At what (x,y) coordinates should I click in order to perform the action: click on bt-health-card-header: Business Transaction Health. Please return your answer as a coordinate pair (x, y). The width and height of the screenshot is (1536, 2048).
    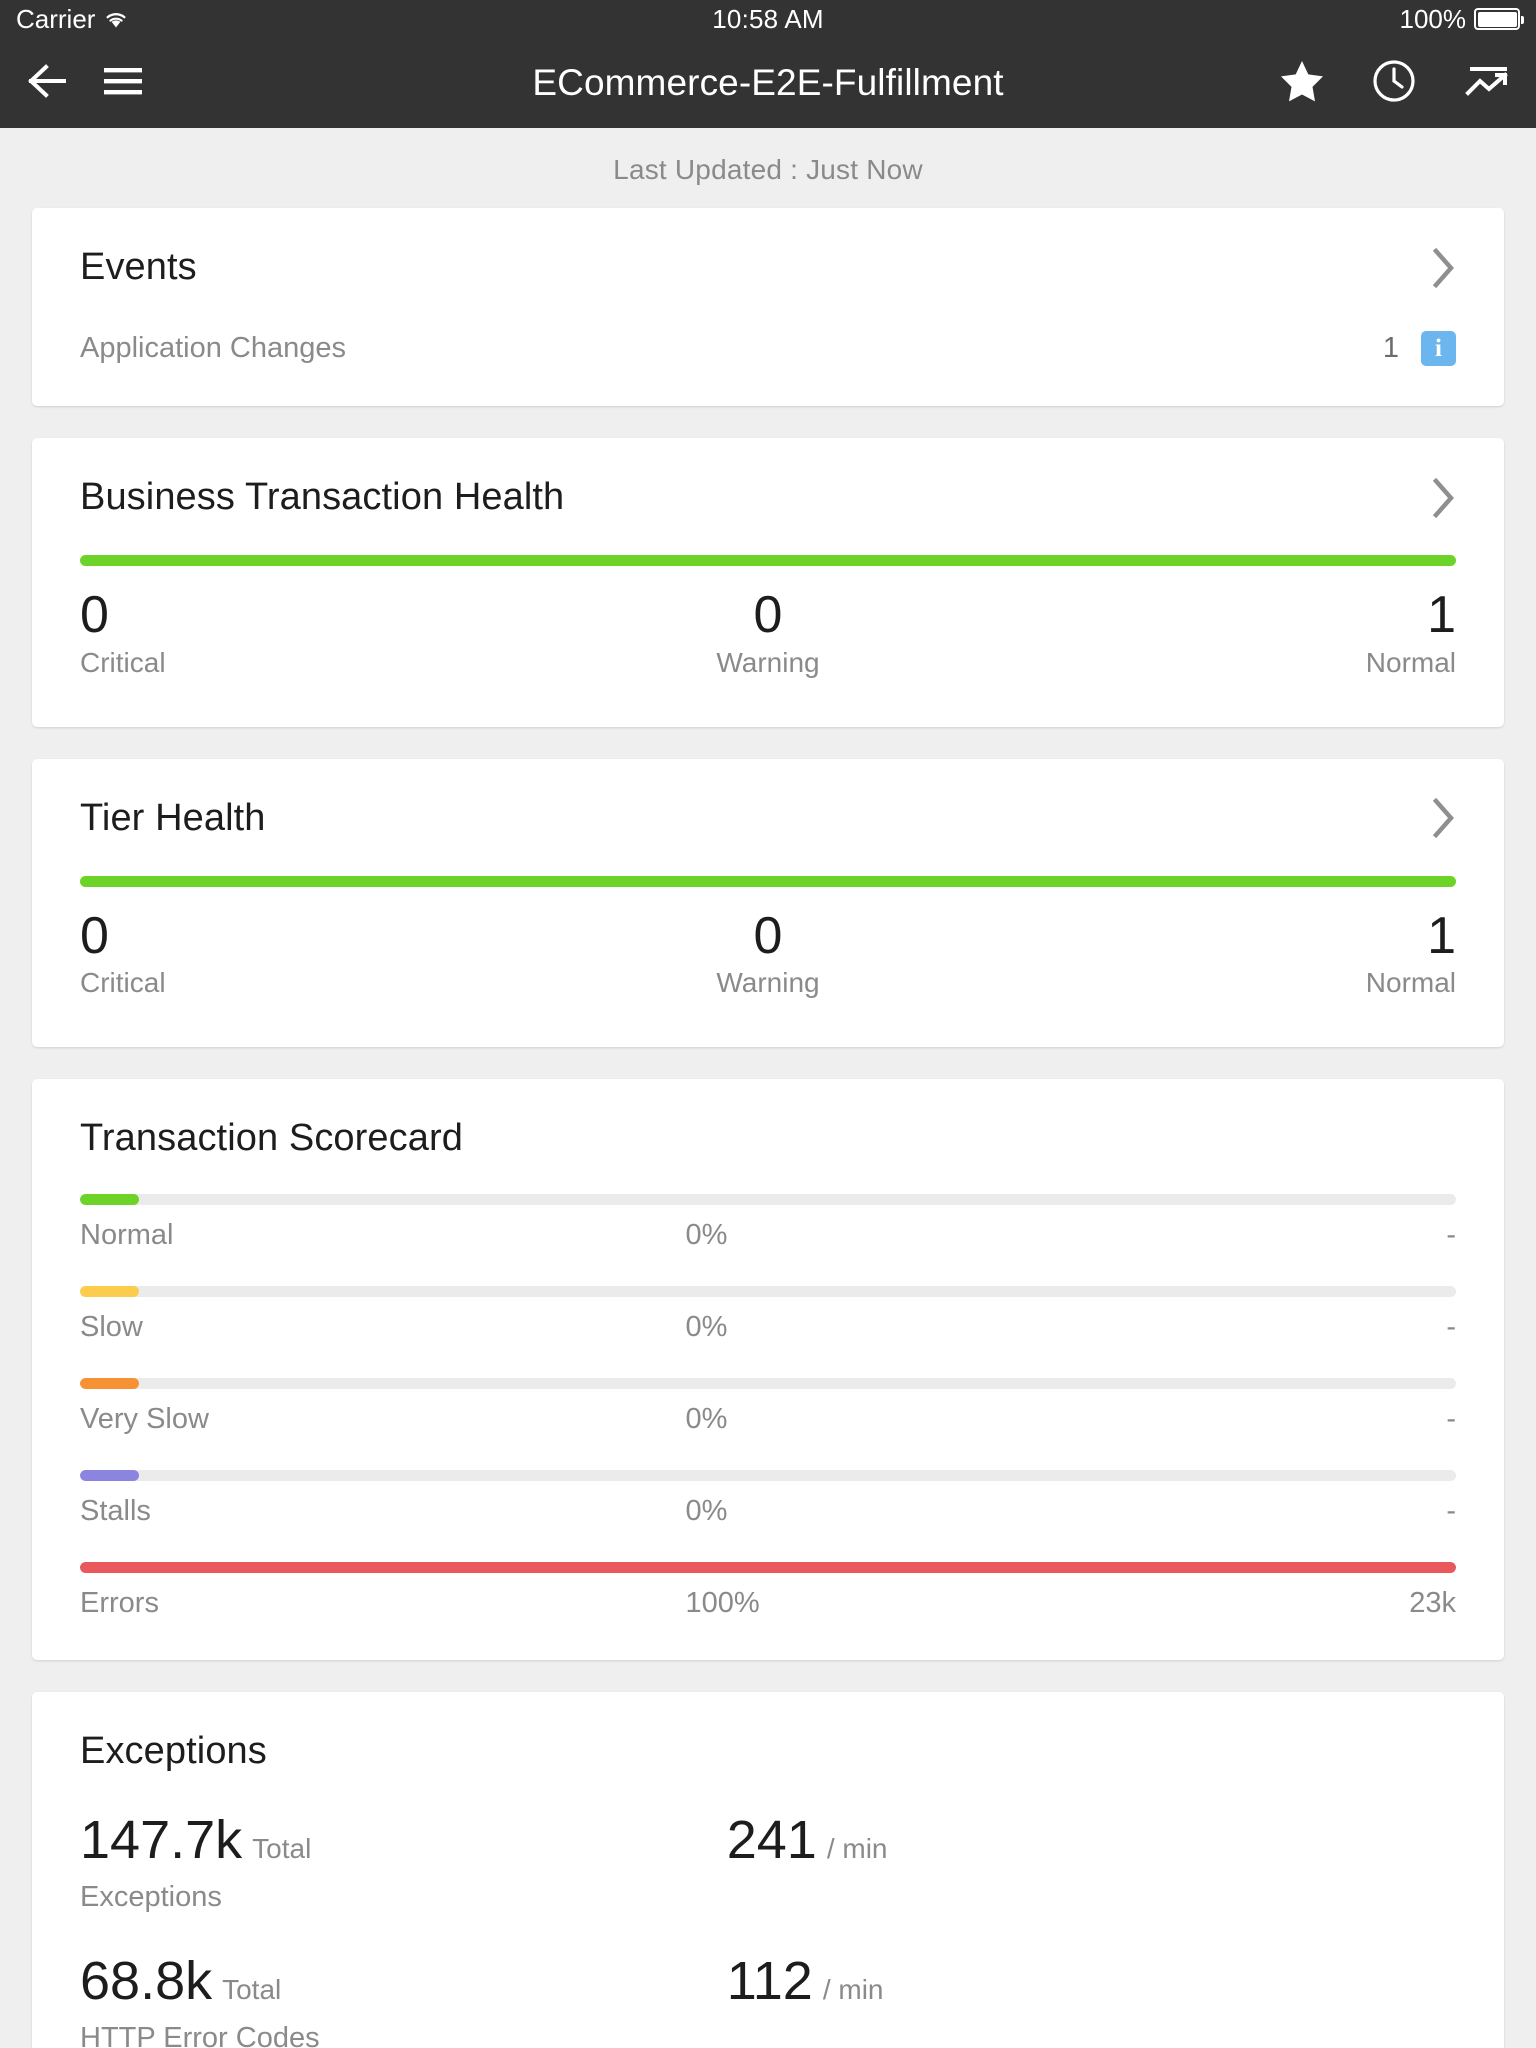
    Looking at the image, I should click on (768, 478).